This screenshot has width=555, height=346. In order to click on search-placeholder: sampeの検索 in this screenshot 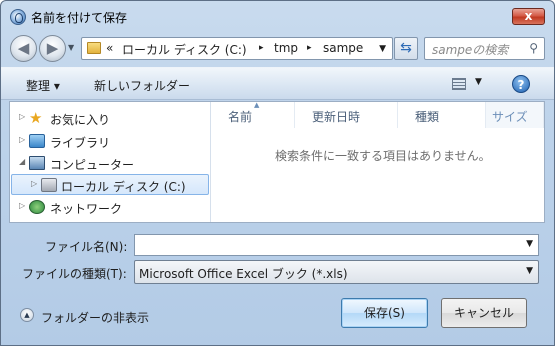, I will do `click(470, 50)`.